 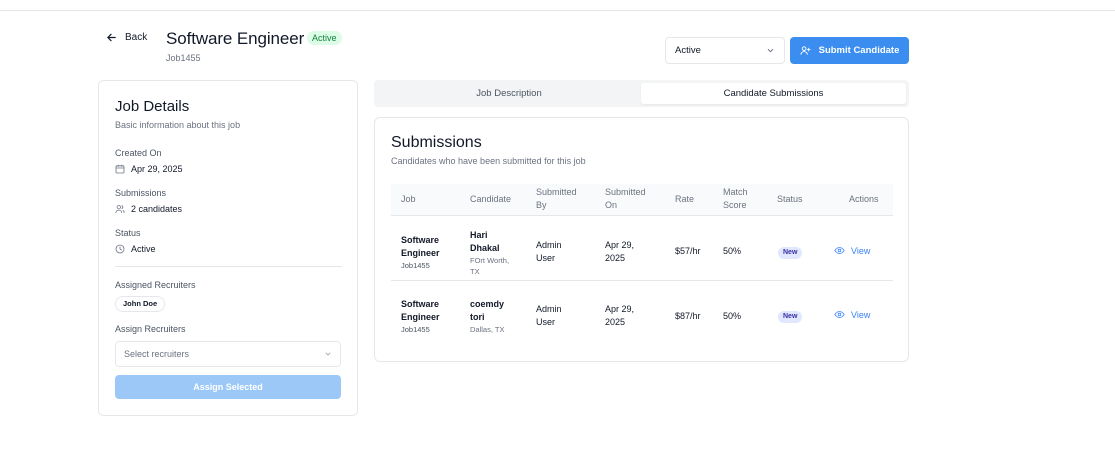 What do you see at coordinates (685, 199) in the screenshot?
I see `column-header-rate: Rate` at bounding box center [685, 199].